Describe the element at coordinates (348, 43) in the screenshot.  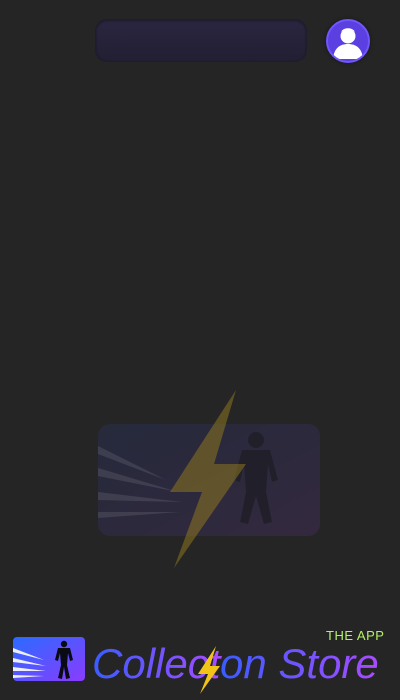
I see `user-avatar-icon` at that location.